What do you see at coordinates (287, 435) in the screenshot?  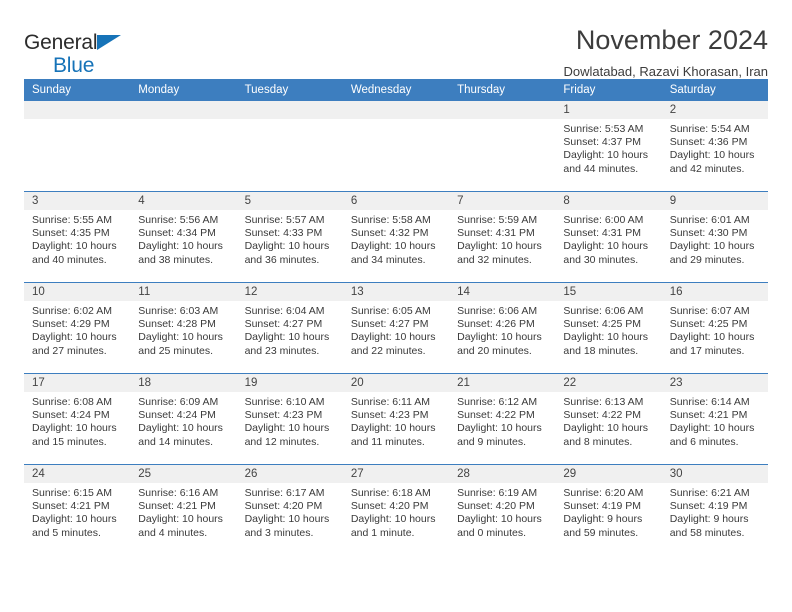 I see `daylight-text: Daylight: 10 hours and 12 minutes.` at bounding box center [287, 435].